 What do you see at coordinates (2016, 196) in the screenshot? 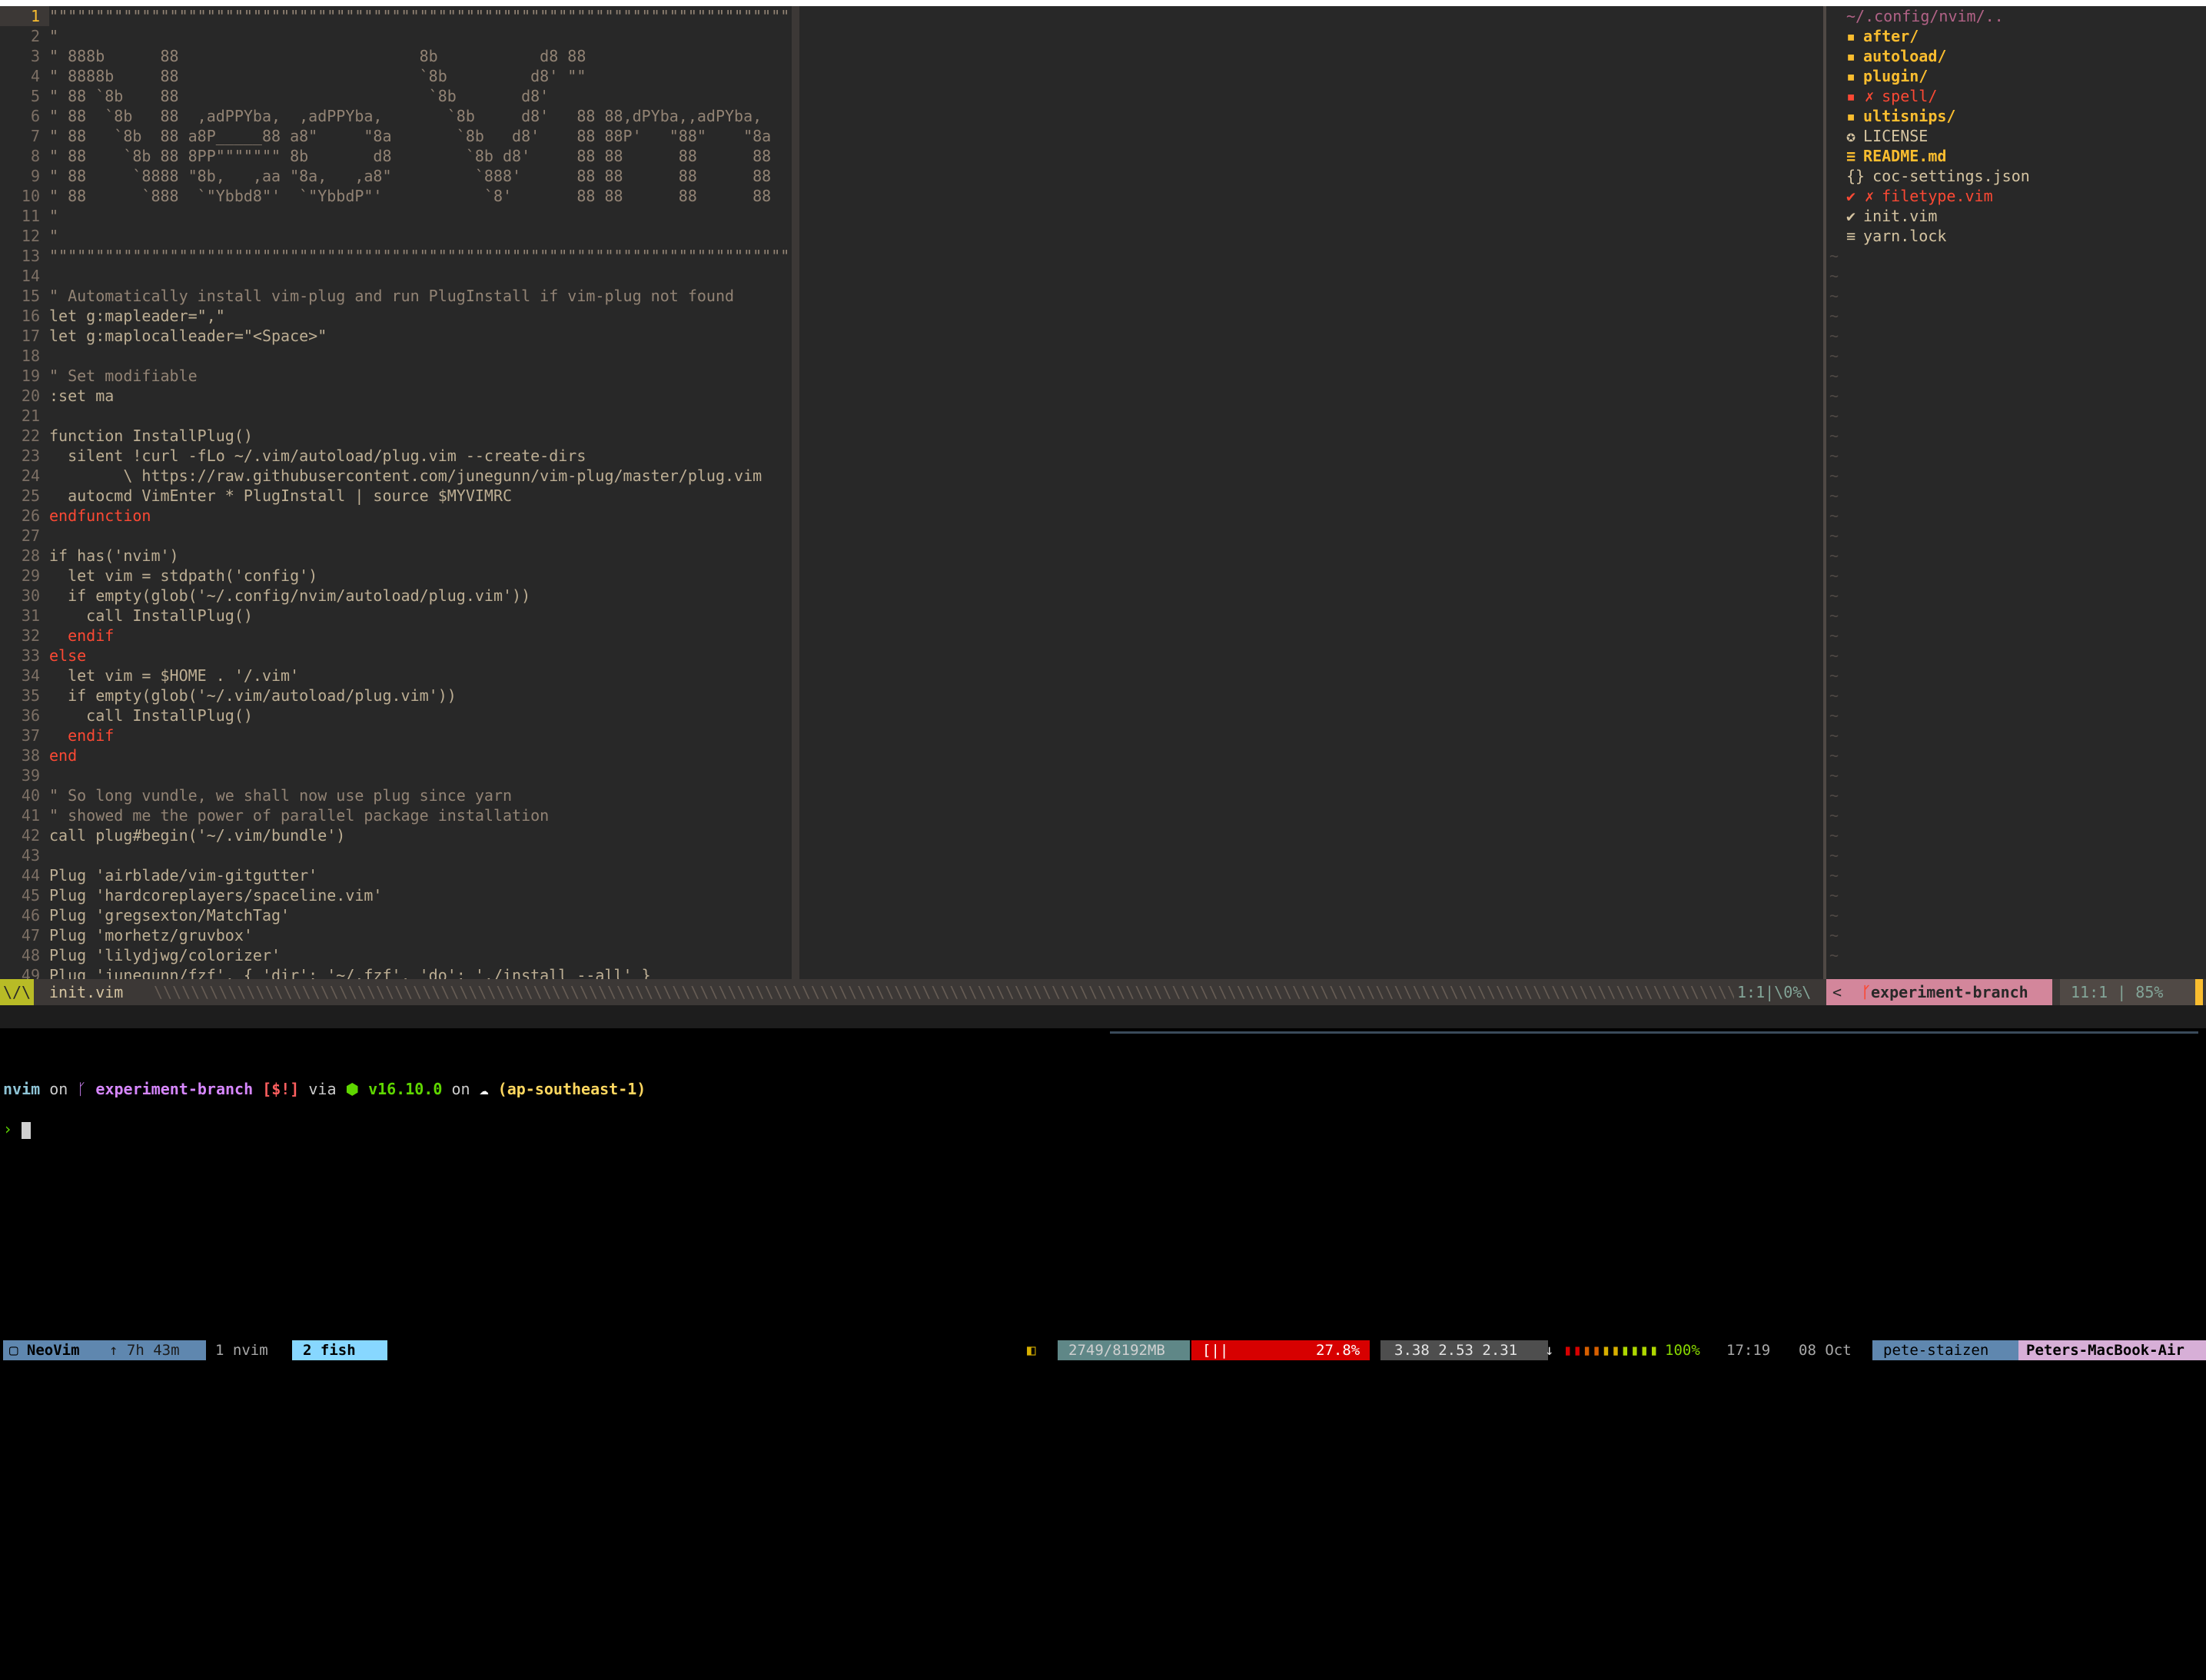
I see `tree-item: ✔ ✗ filetype.vim` at bounding box center [2016, 196].